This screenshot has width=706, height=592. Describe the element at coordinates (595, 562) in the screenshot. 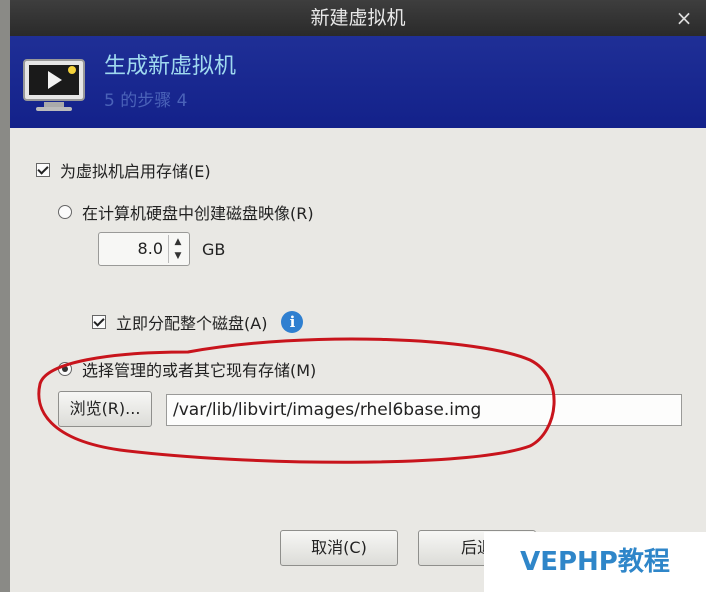

I see `watermark: VEPHP教程` at that location.